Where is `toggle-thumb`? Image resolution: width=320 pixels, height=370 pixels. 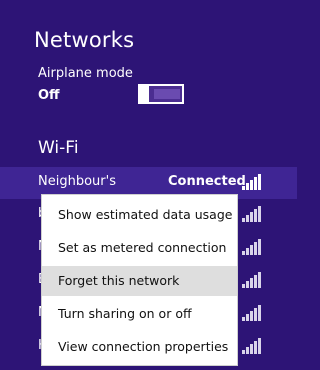
toggle-thumb is located at coordinates (144, 94).